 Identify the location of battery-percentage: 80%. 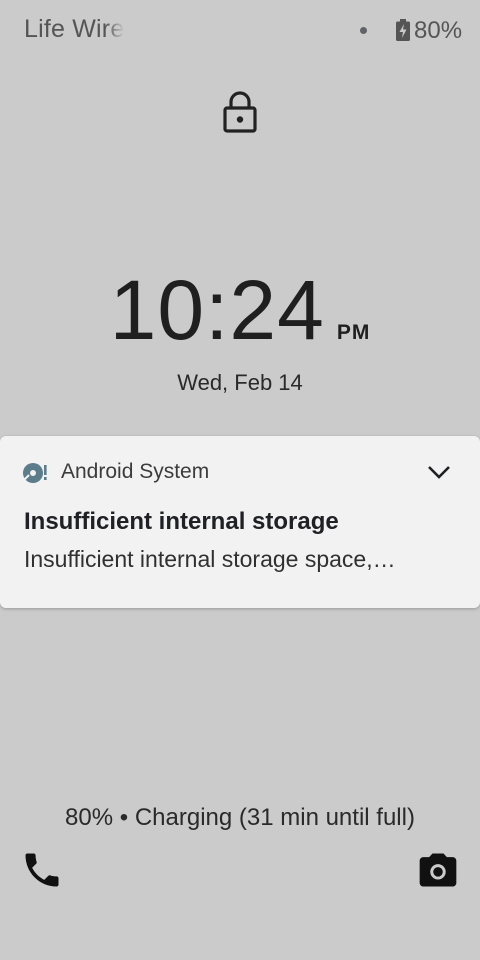
(438, 30).